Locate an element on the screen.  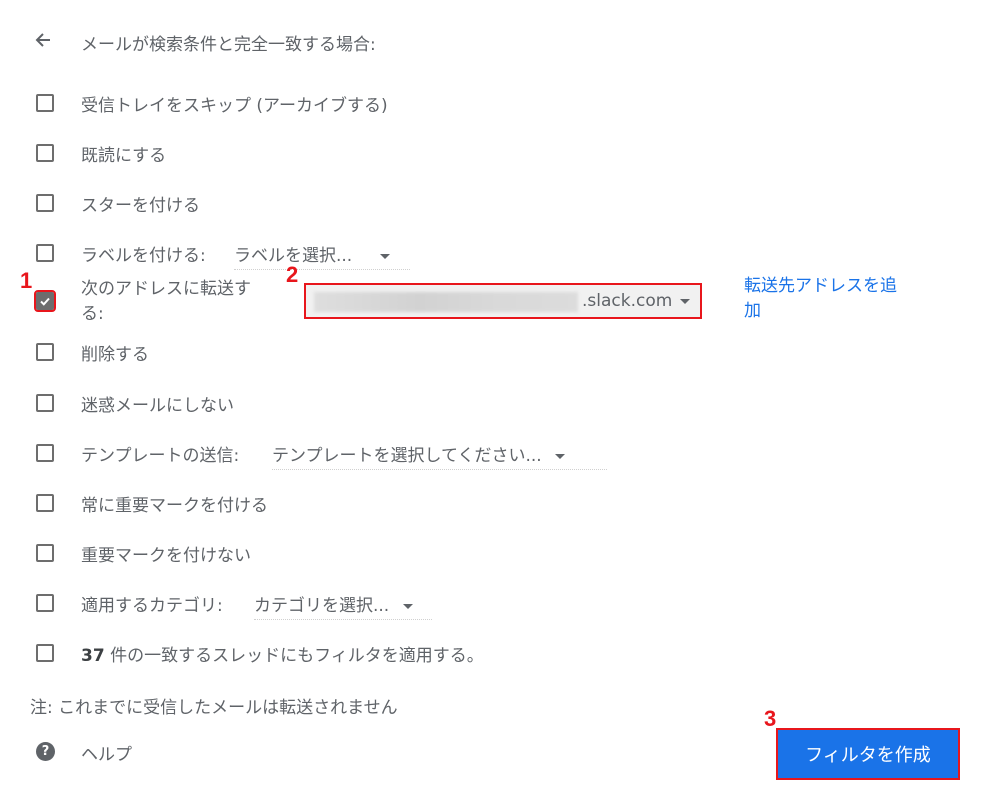
create-filter-button: フィルタを作成 is located at coordinates (868, 754).